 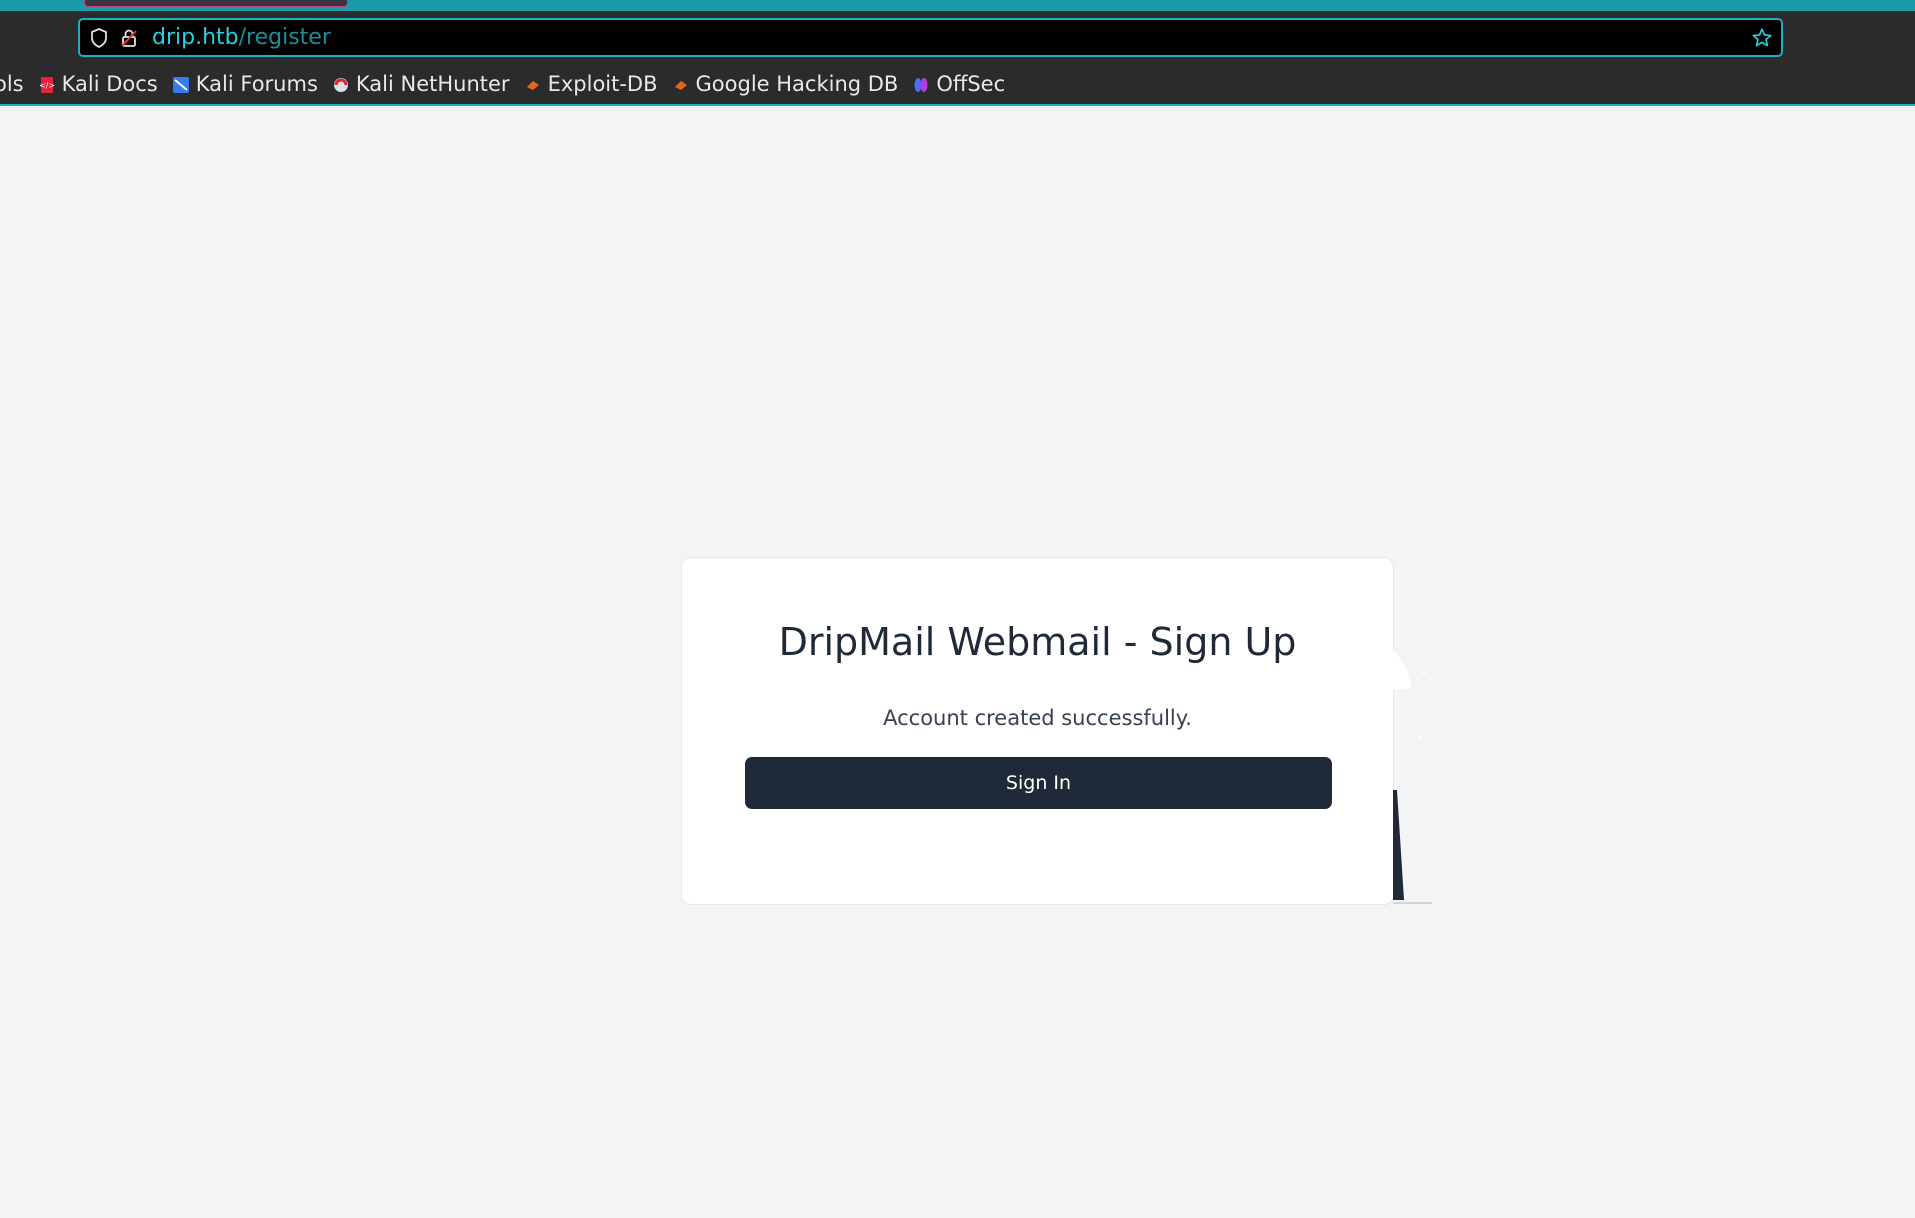 I want to click on active-tab, so click(x=216, y=3).